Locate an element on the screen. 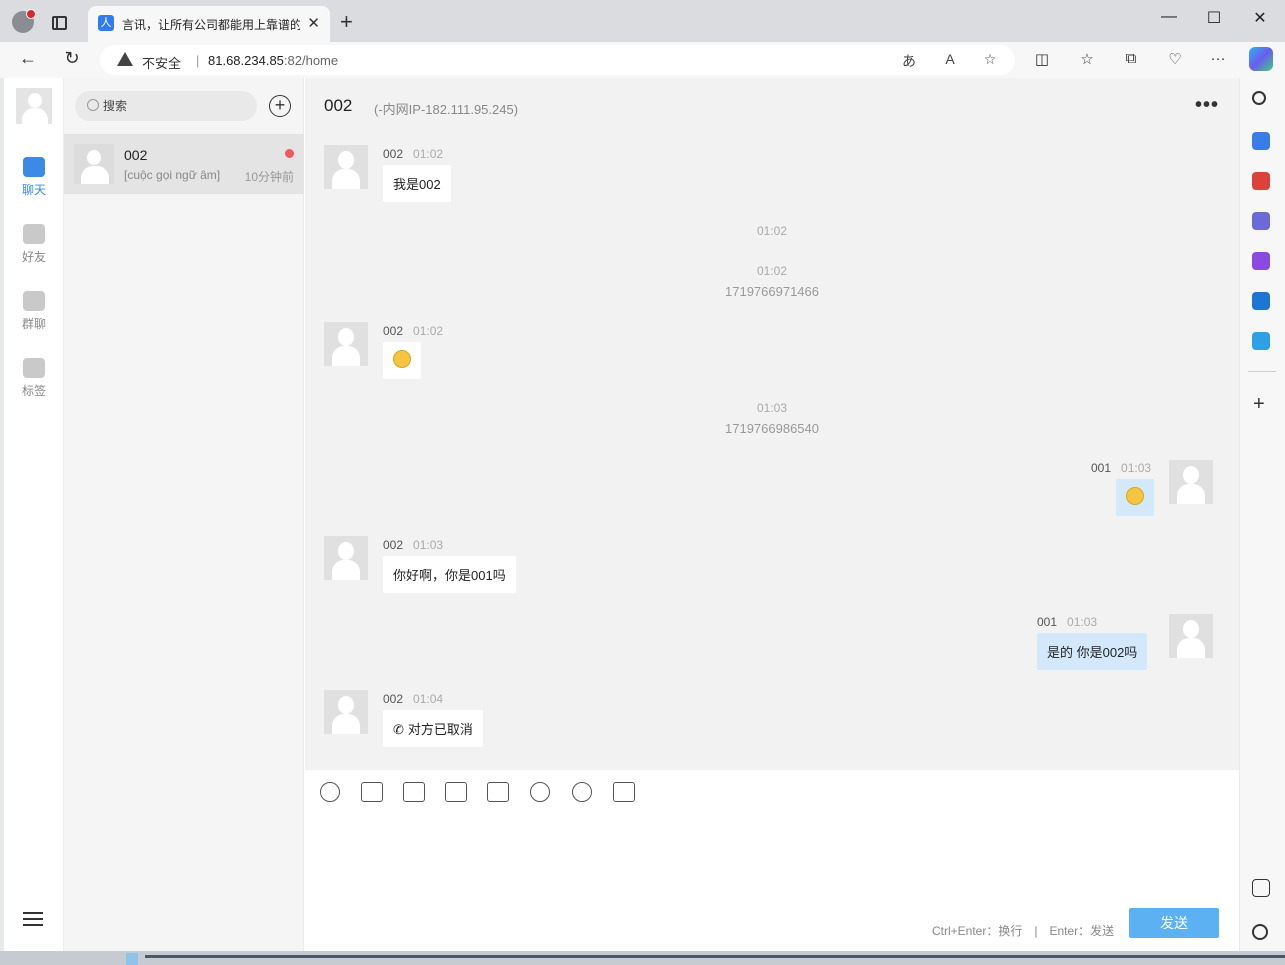  close-tab-icon: ✕ is located at coordinates (313, 23).